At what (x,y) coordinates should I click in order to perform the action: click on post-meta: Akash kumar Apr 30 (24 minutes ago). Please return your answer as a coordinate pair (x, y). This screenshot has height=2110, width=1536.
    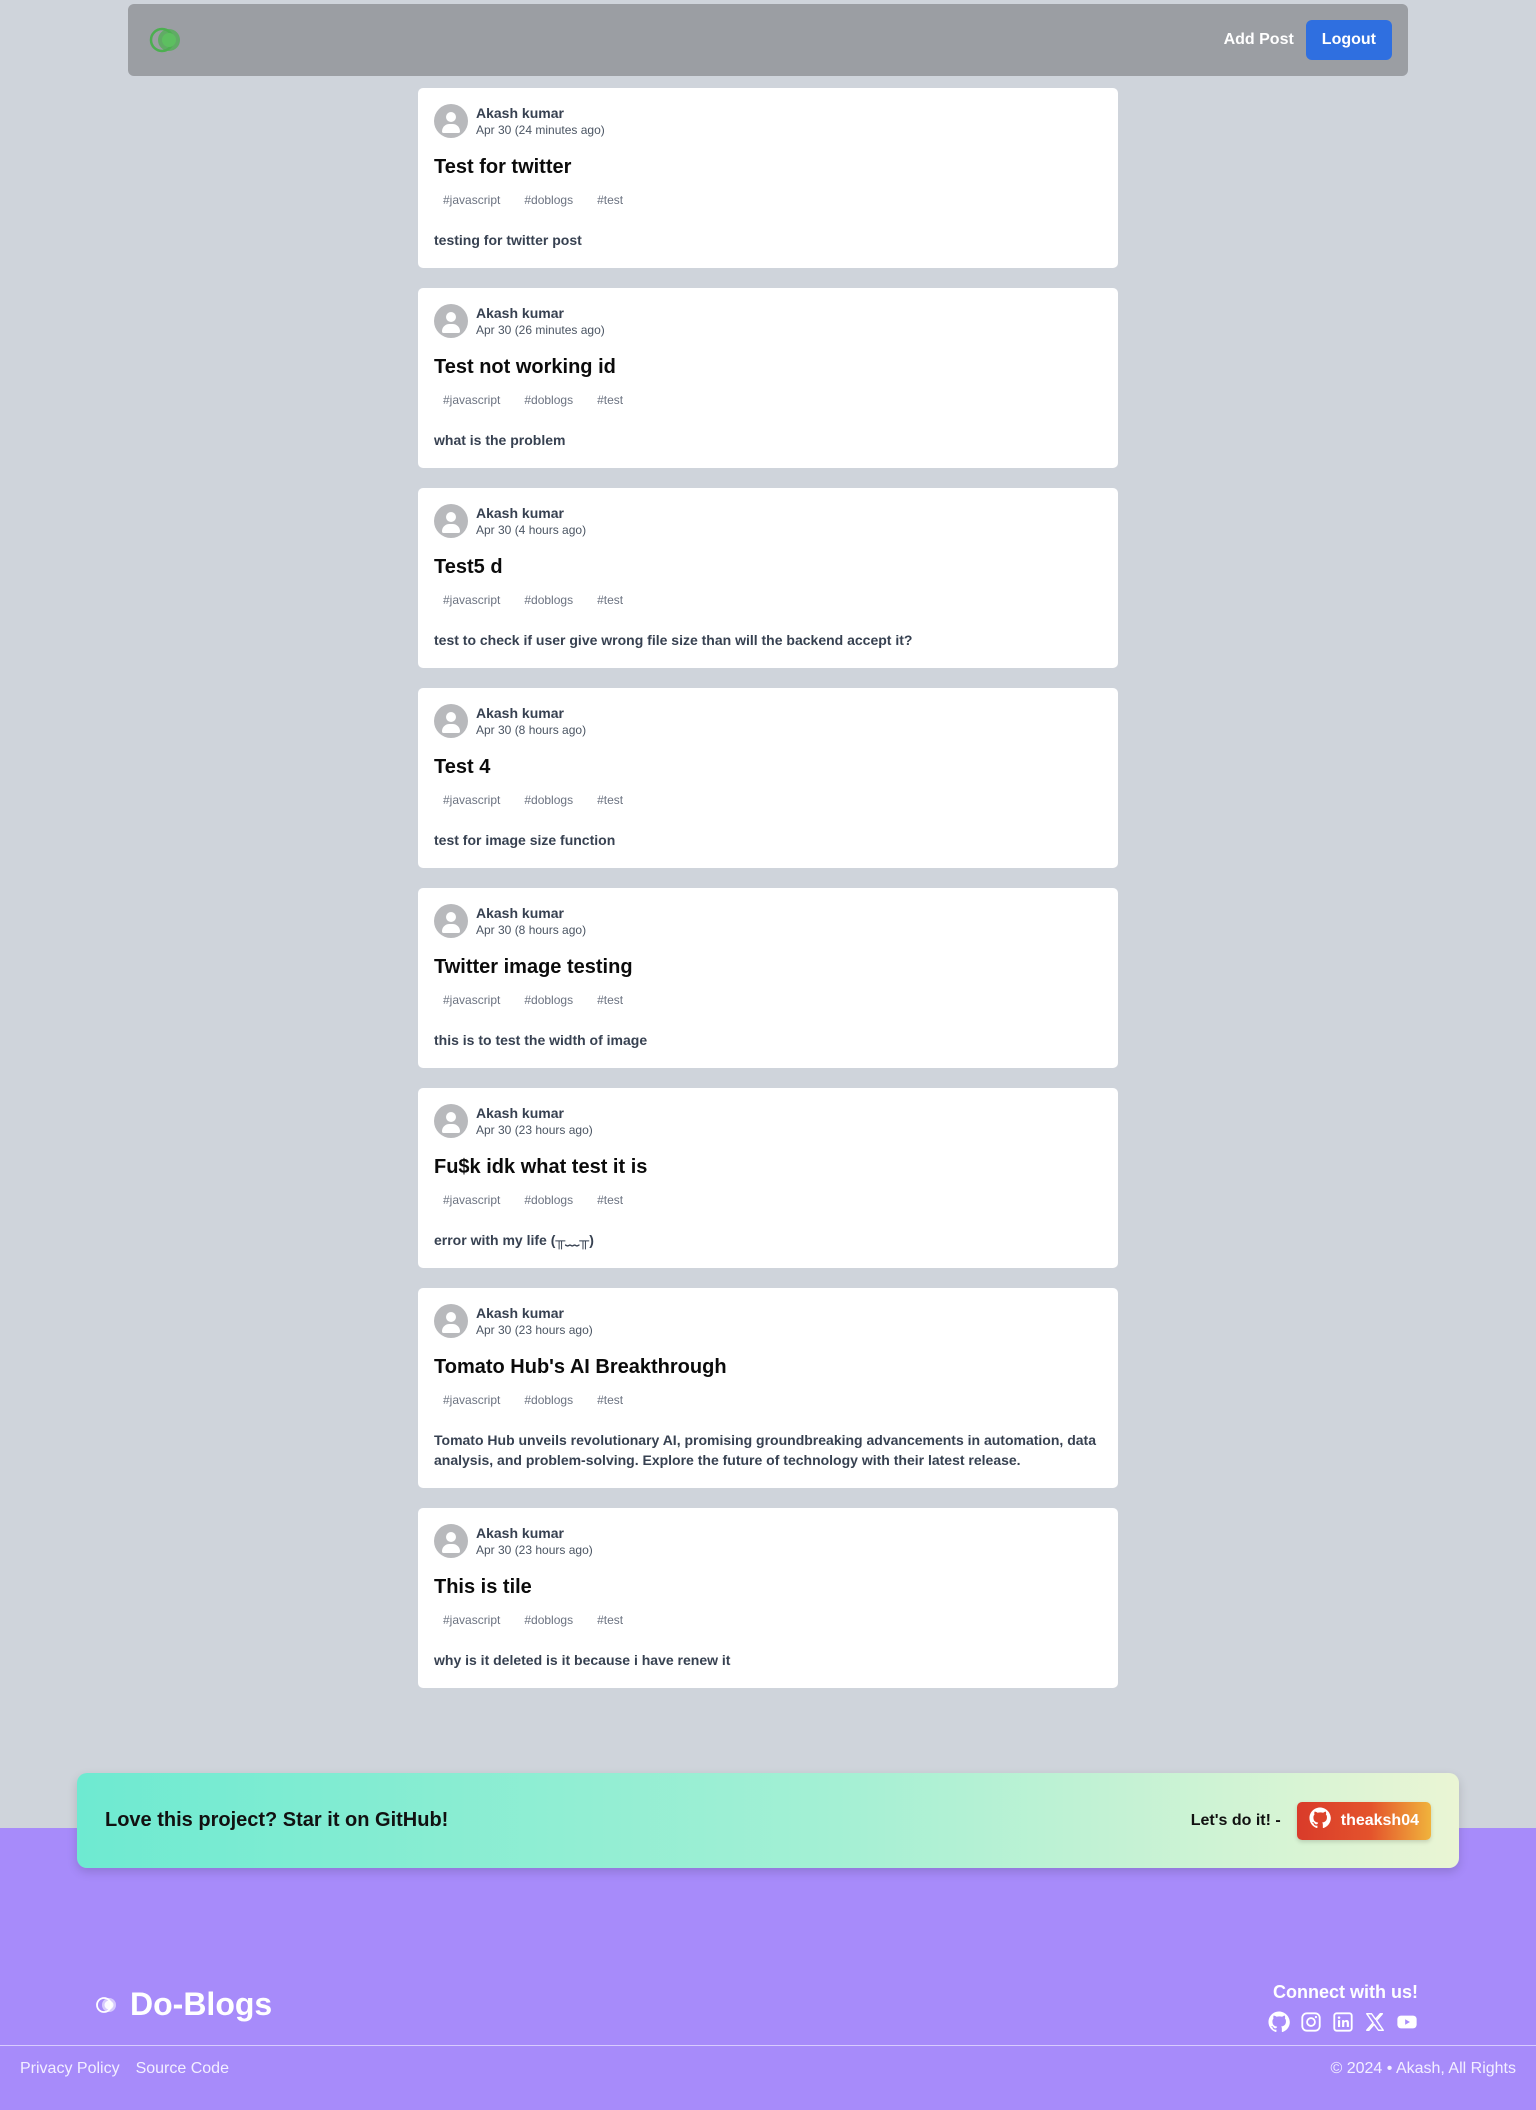
    Looking at the image, I should click on (540, 121).